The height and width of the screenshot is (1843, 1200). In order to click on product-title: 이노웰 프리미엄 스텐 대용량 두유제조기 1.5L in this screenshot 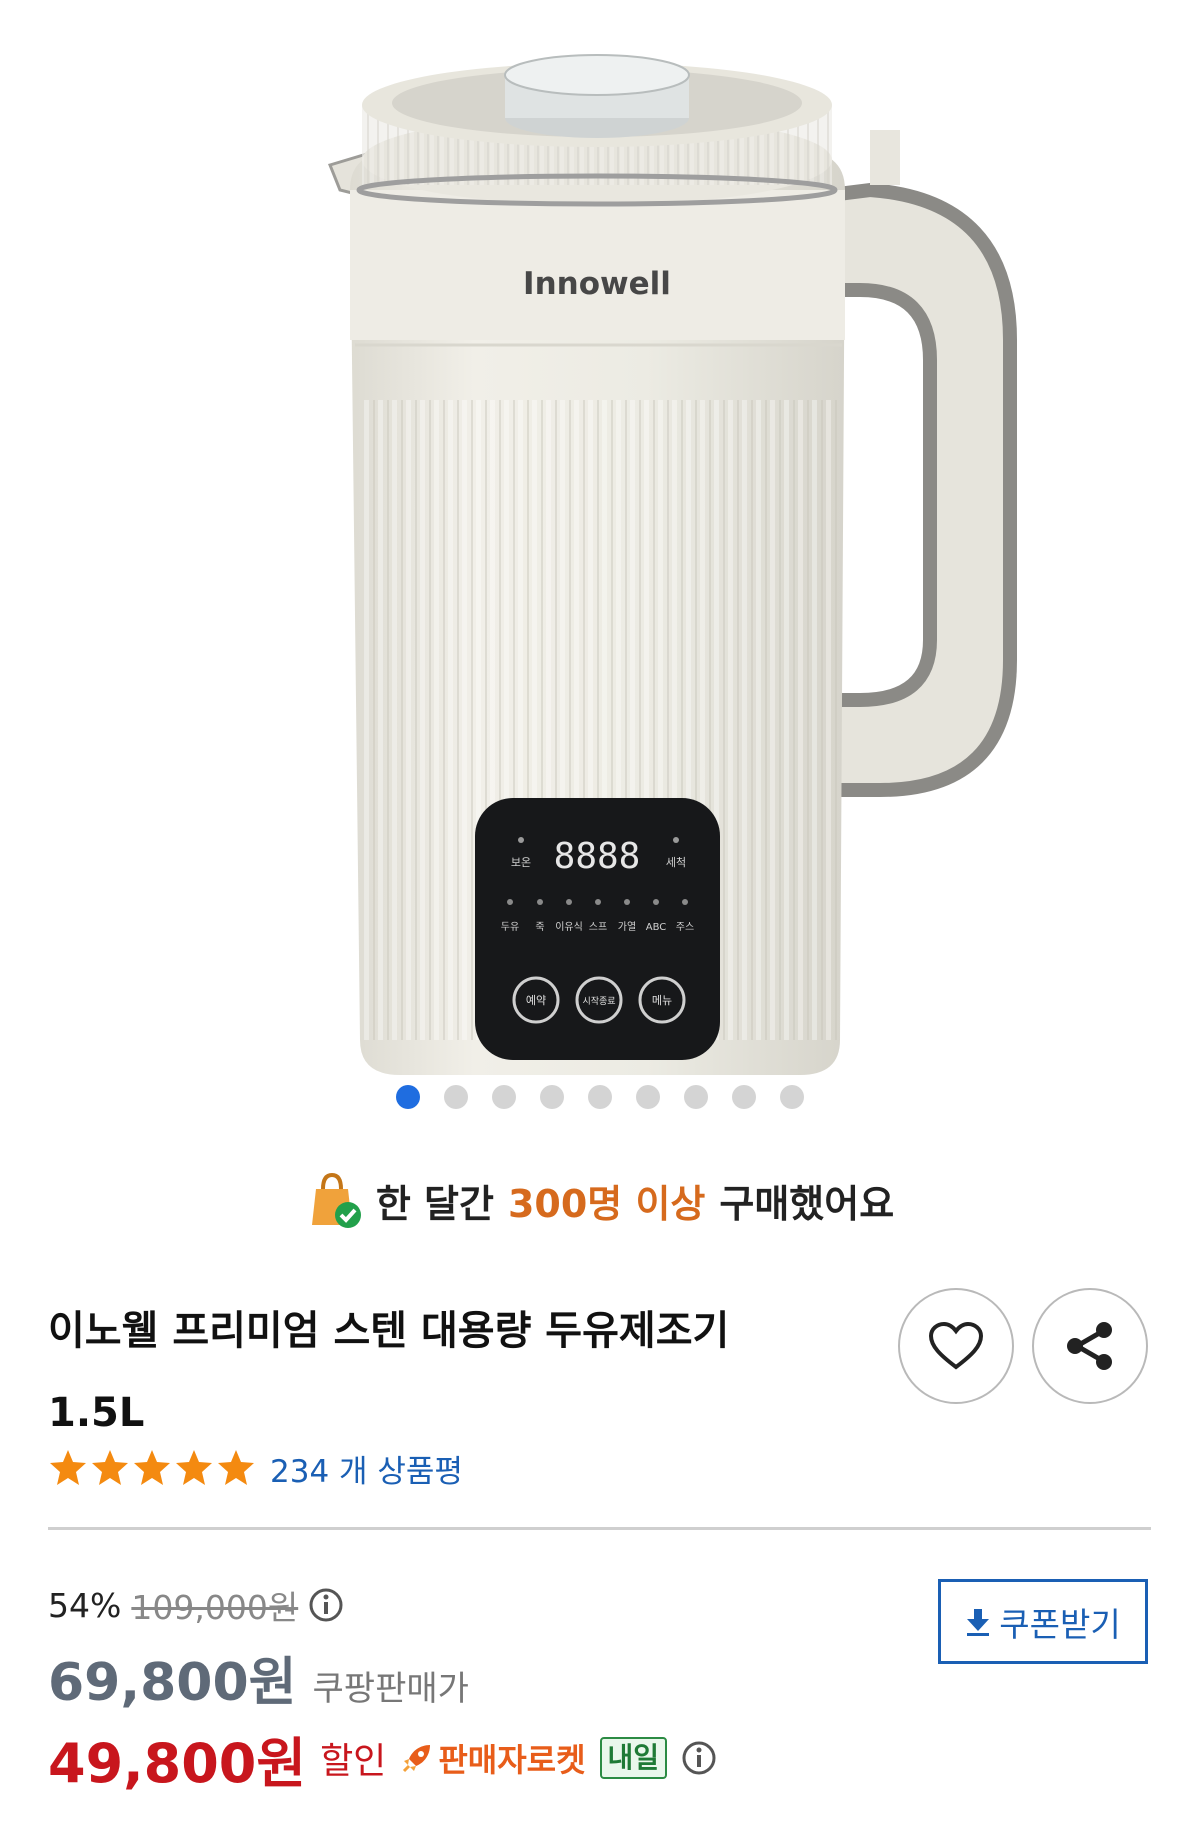, I will do `click(458, 1372)`.